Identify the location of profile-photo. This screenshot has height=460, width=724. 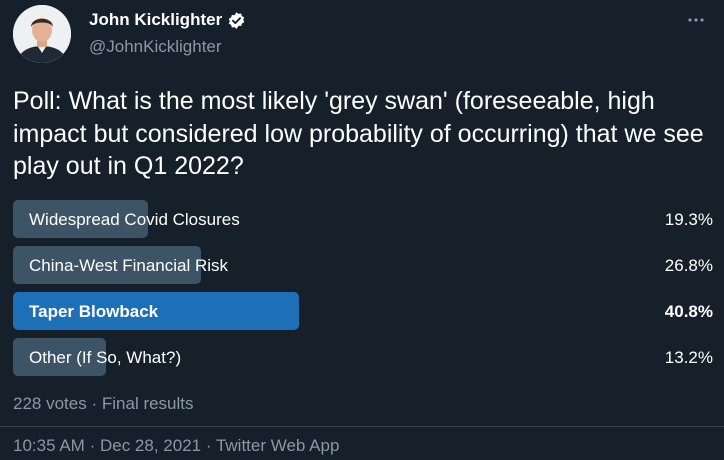
(42, 34).